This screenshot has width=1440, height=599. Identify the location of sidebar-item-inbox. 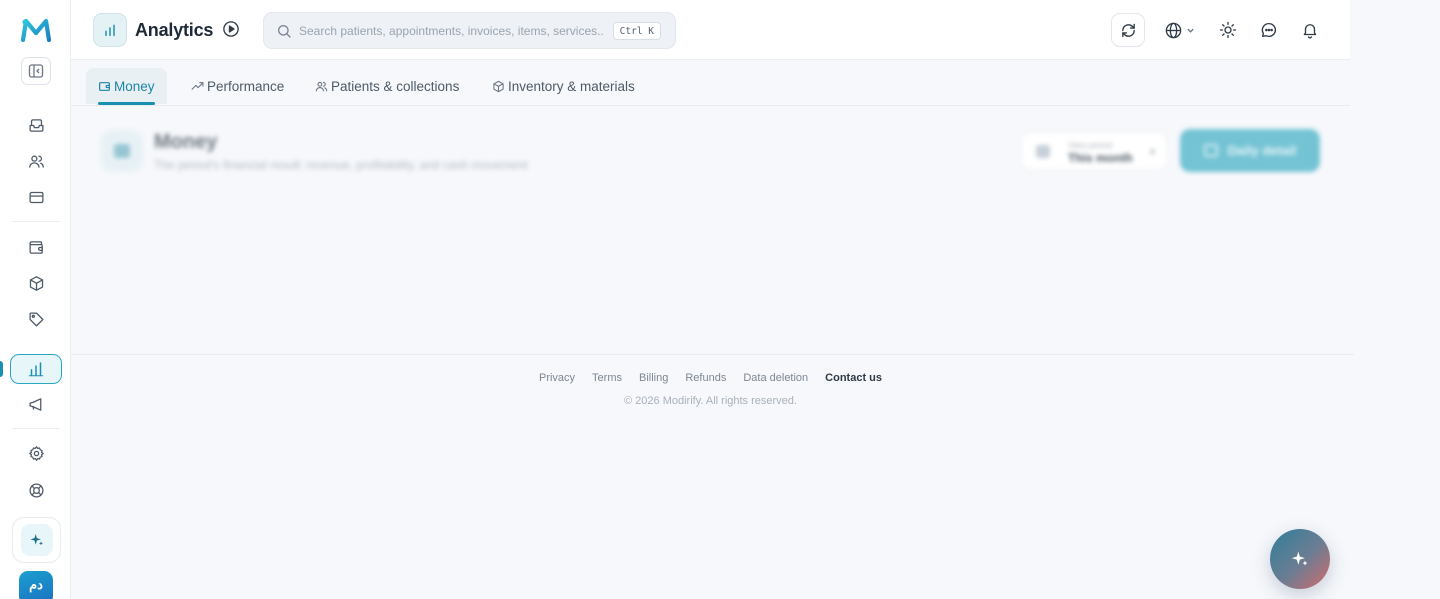
(36, 125).